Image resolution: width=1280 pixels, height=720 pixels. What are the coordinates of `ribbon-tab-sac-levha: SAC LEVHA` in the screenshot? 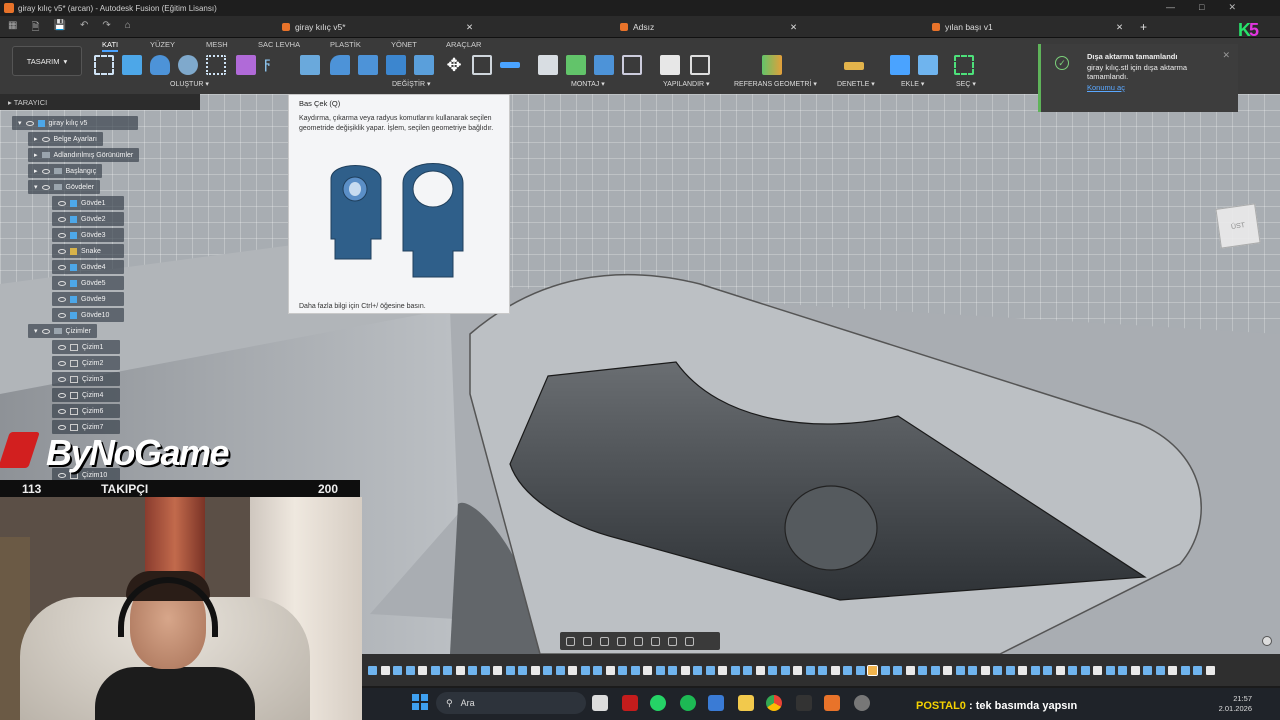 It's located at (279, 44).